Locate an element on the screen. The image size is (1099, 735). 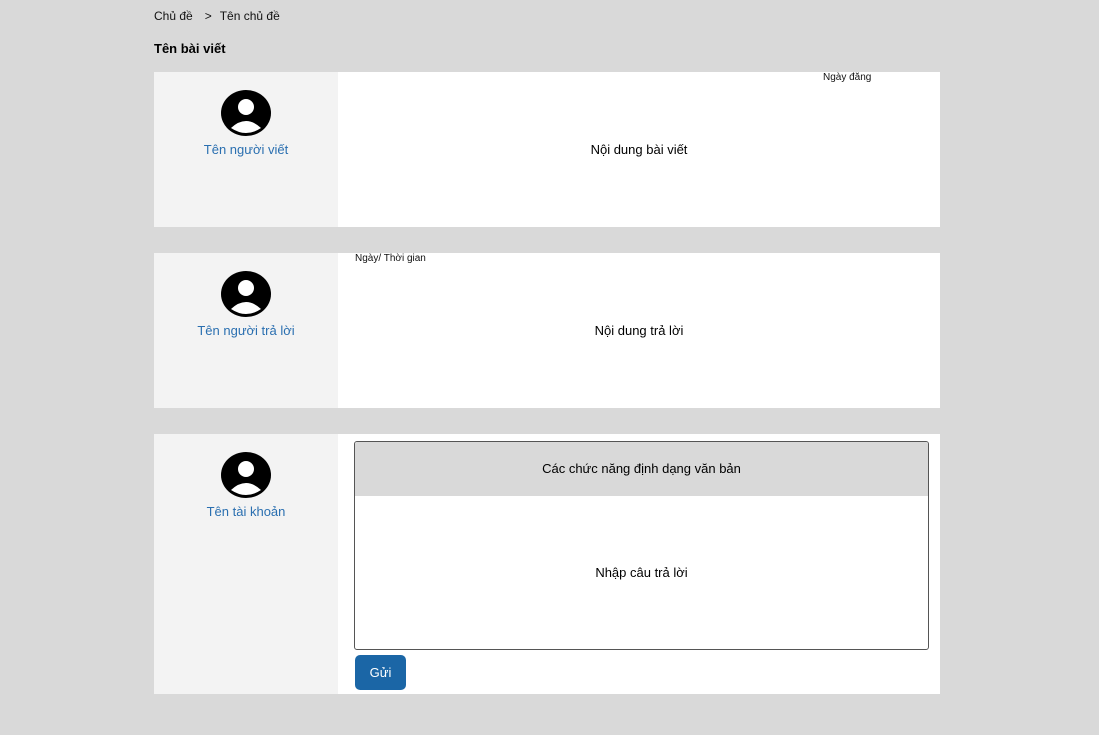
formatting-toolbar: Các chức năng định dạng văn bản is located at coordinates (641, 469).